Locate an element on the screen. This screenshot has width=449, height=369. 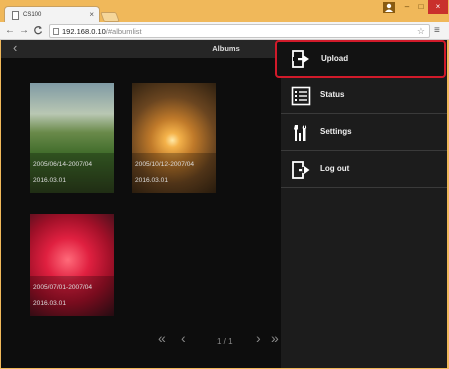
menu-item-label: Upload is located at coordinates (335, 58).